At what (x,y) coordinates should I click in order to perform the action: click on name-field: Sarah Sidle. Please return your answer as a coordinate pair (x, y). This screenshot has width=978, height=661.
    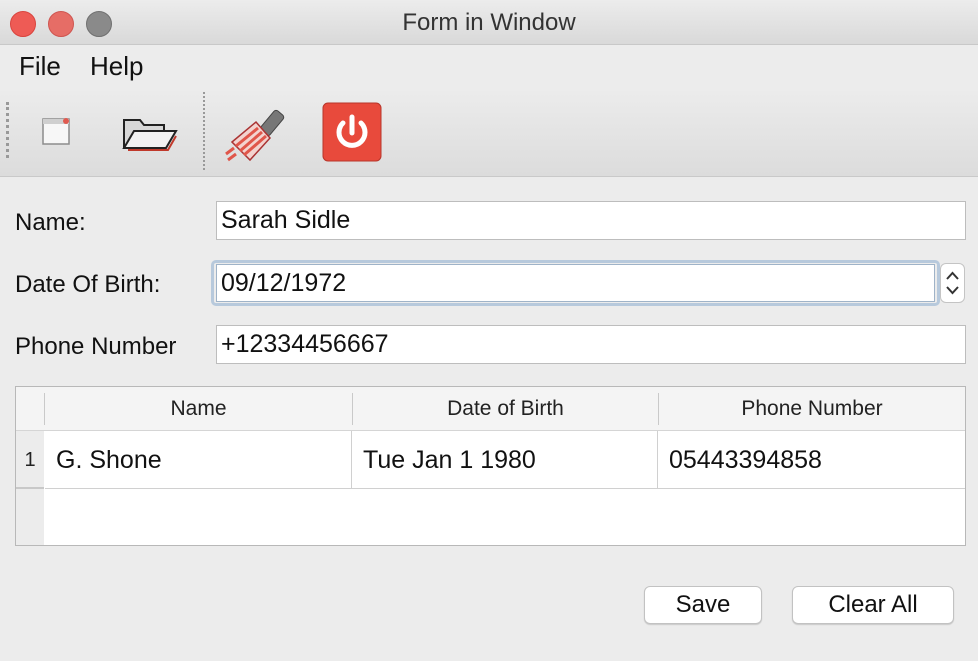
    Looking at the image, I should click on (591, 220).